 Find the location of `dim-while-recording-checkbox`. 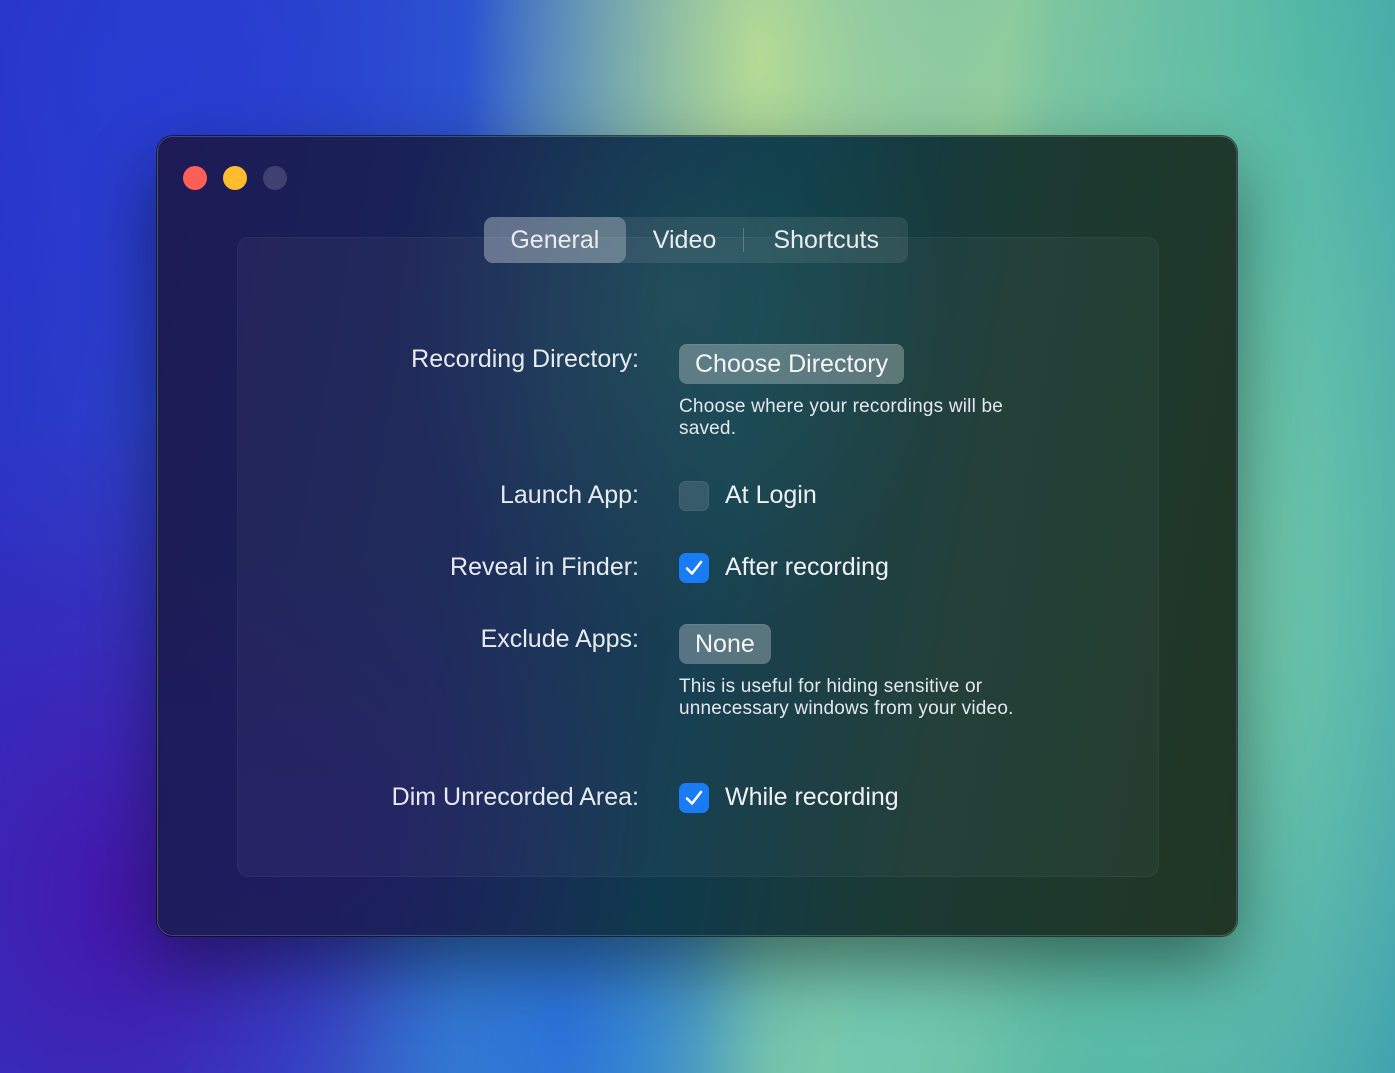

dim-while-recording-checkbox is located at coordinates (694, 798).